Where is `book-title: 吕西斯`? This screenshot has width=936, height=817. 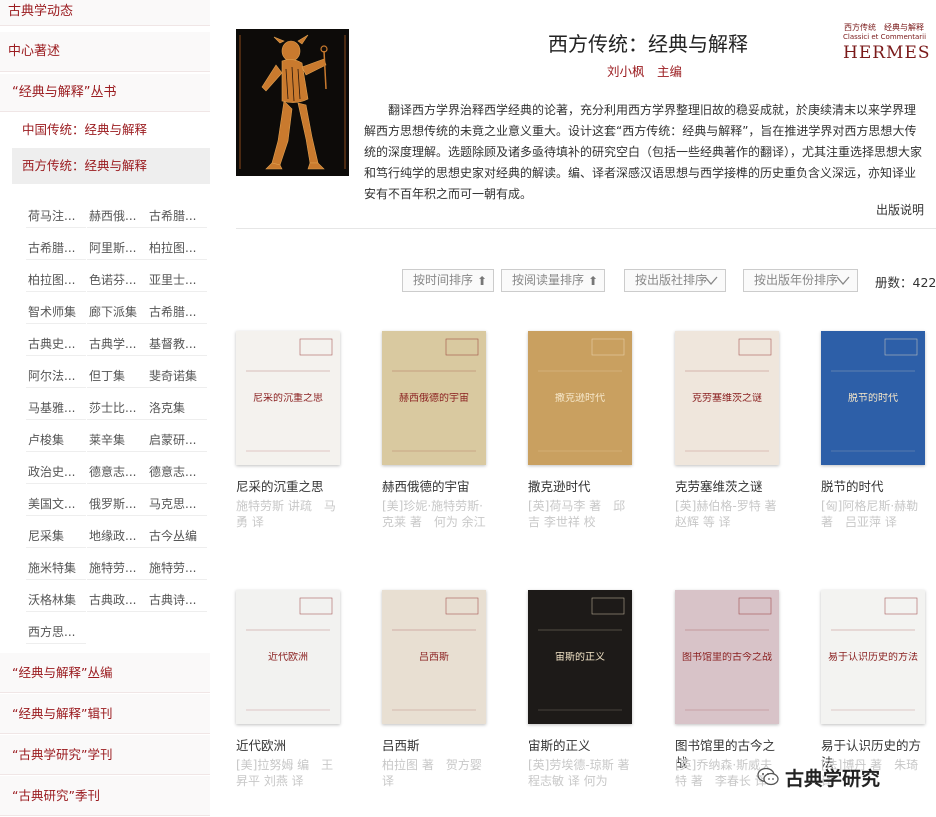 book-title: 吕西斯 is located at coordinates (435, 745).